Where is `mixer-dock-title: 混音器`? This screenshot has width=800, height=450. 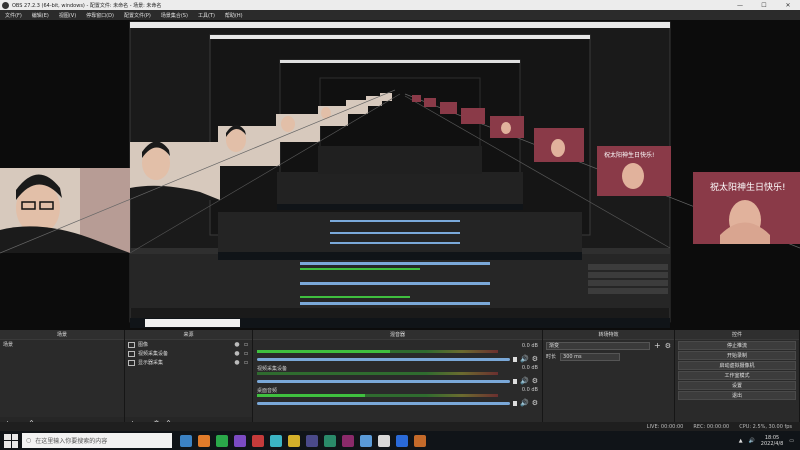 mixer-dock-title: 混音器 is located at coordinates (397, 335).